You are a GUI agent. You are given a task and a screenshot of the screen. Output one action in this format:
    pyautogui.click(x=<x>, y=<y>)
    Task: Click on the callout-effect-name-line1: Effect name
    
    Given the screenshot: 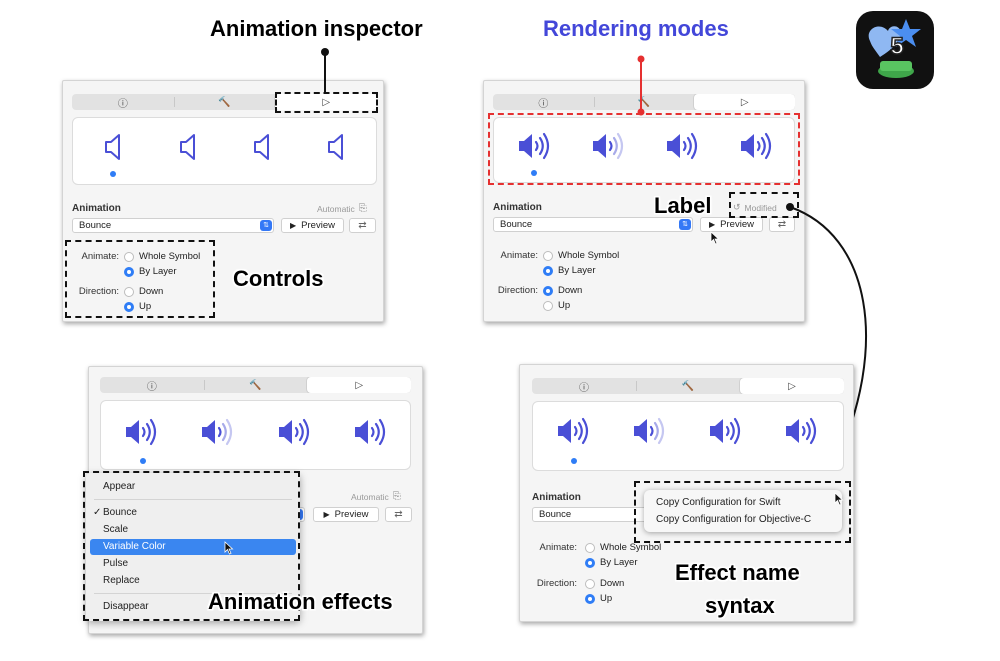 What is the action you would take?
    pyautogui.click(x=737, y=572)
    